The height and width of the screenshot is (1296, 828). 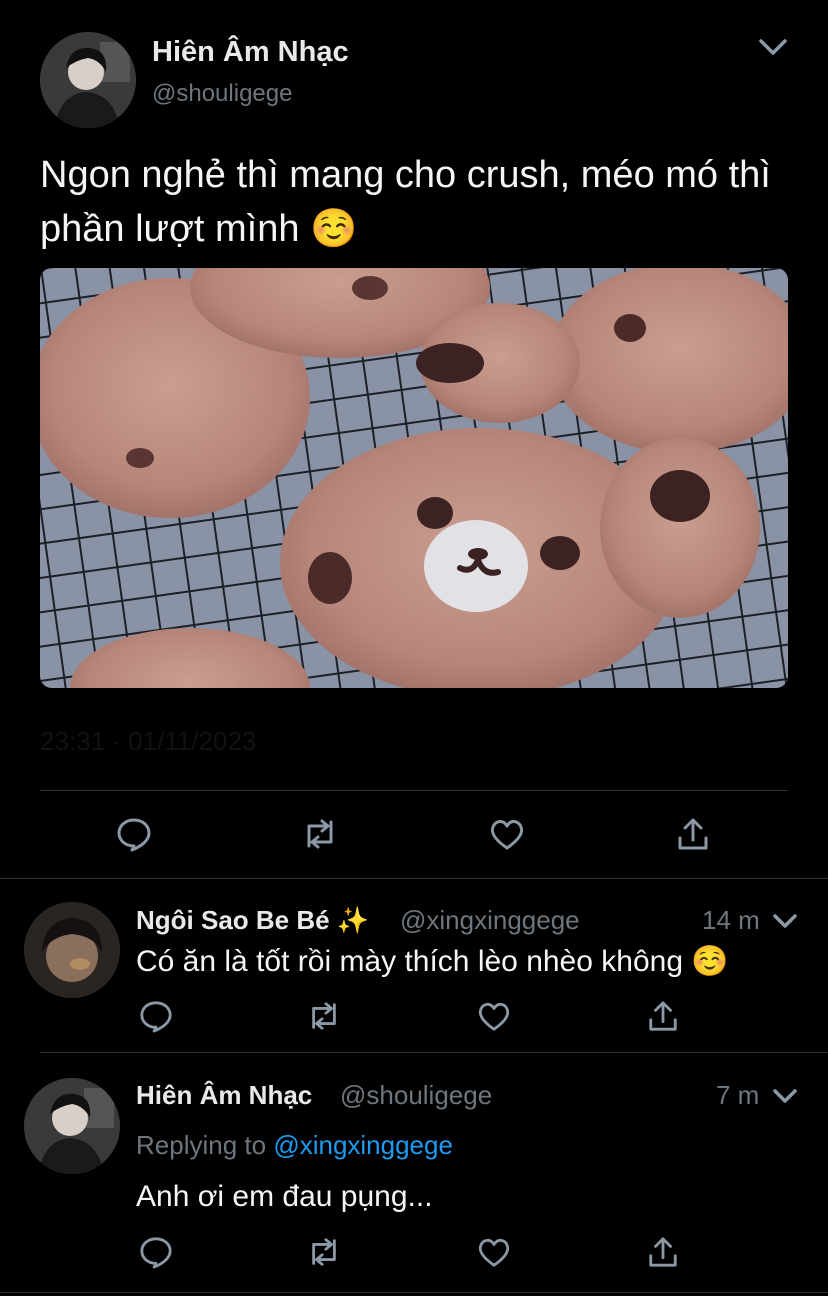 What do you see at coordinates (222, 94) in the screenshot?
I see `author-handle: @shouligege` at bounding box center [222, 94].